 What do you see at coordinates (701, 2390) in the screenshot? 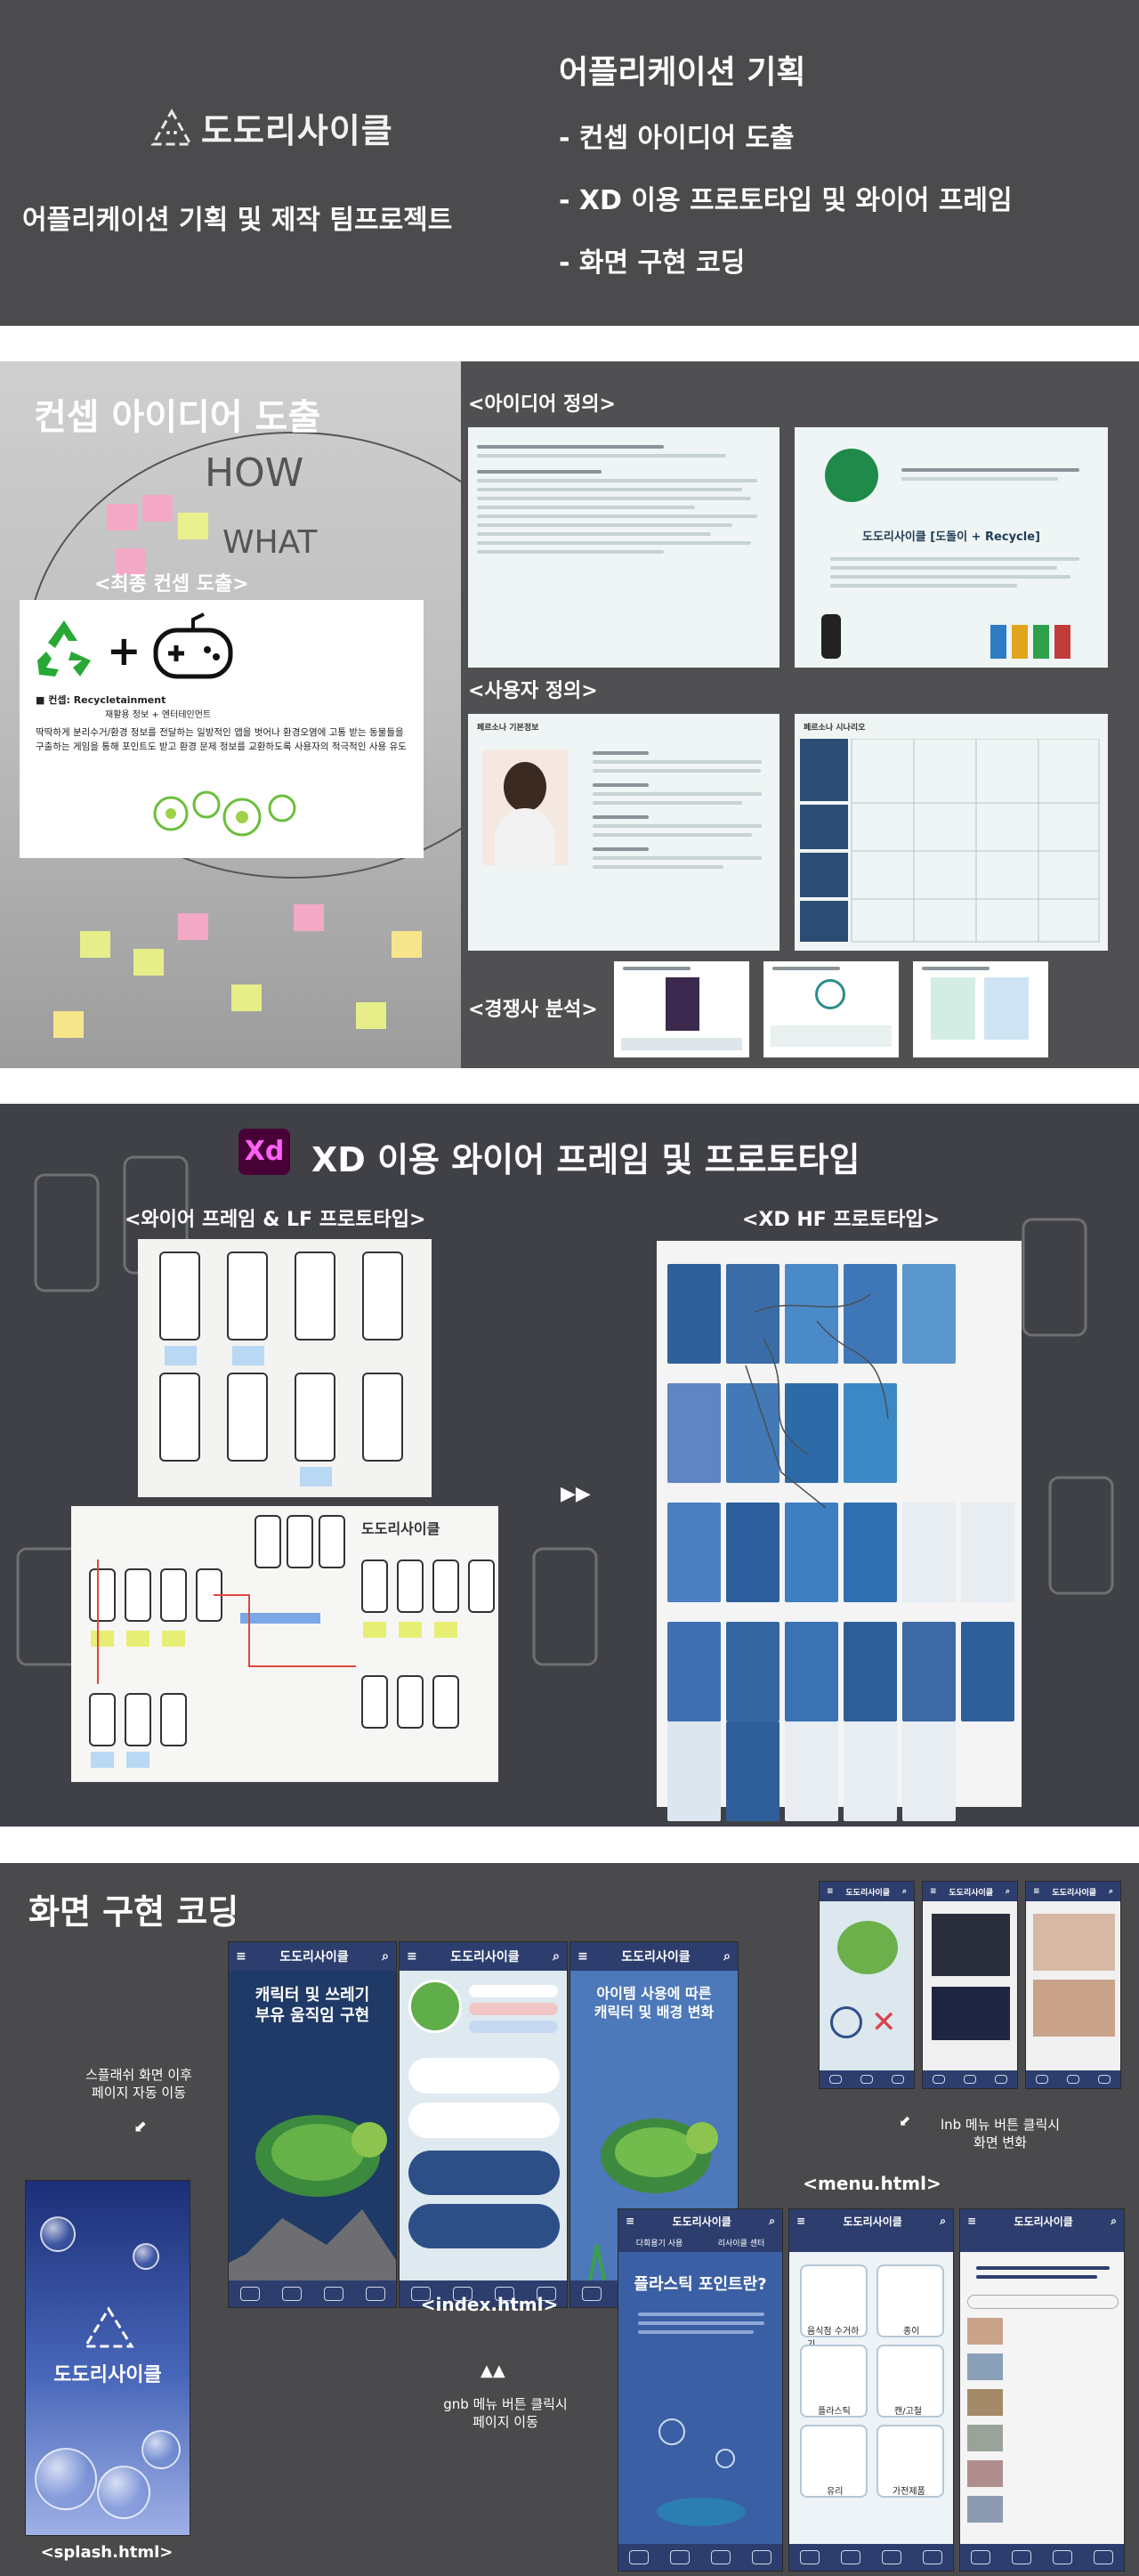
I see `menu-screen-point: ≡ 도도리사이클 ⌕ 다회용기 사용 리사이클 센터 플라스틱 포인트란?` at bounding box center [701, 2390].